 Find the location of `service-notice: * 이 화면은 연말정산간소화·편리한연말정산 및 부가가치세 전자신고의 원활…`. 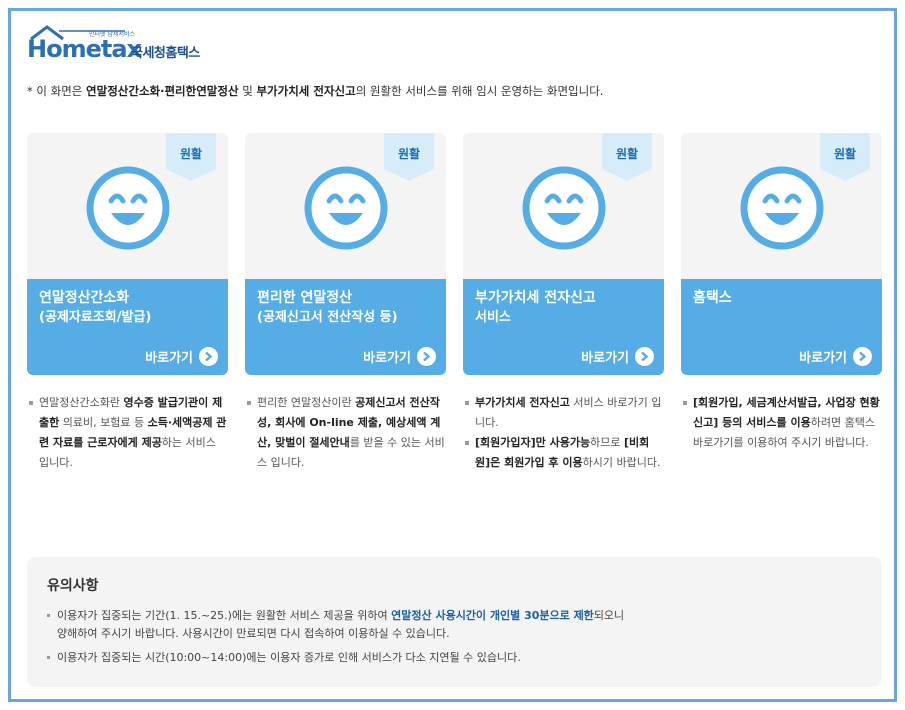

service-notice: * 이 화면은 연말정산간소화·편리한연말정산 및 부가가치세 전자신고의 원활… is located at coordinates (315, 91).